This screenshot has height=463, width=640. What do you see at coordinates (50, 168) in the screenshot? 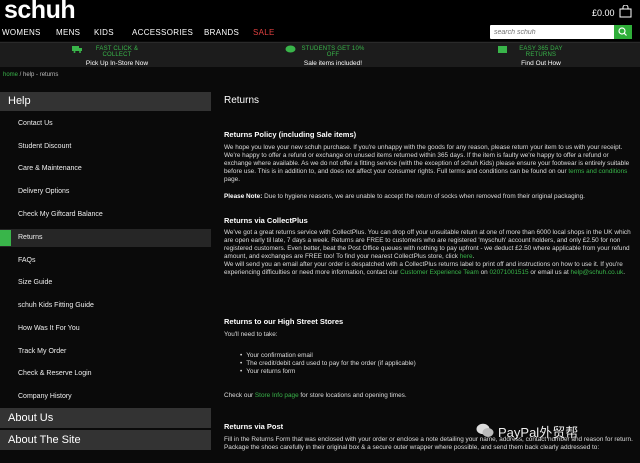
I see `sidebar-item-label: Care & Maintenance` at bounding box center [50, 168].